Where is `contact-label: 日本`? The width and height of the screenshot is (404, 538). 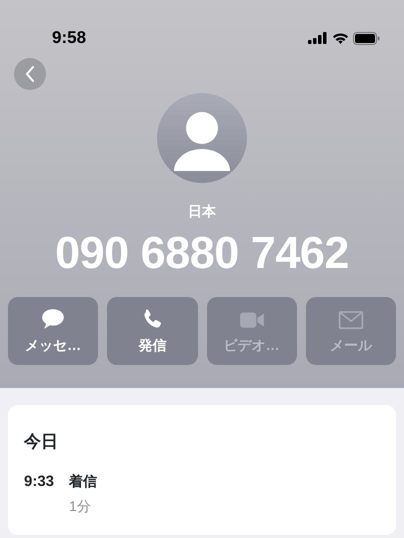 contact-label: 日本 is located at coordinates (202, 211).